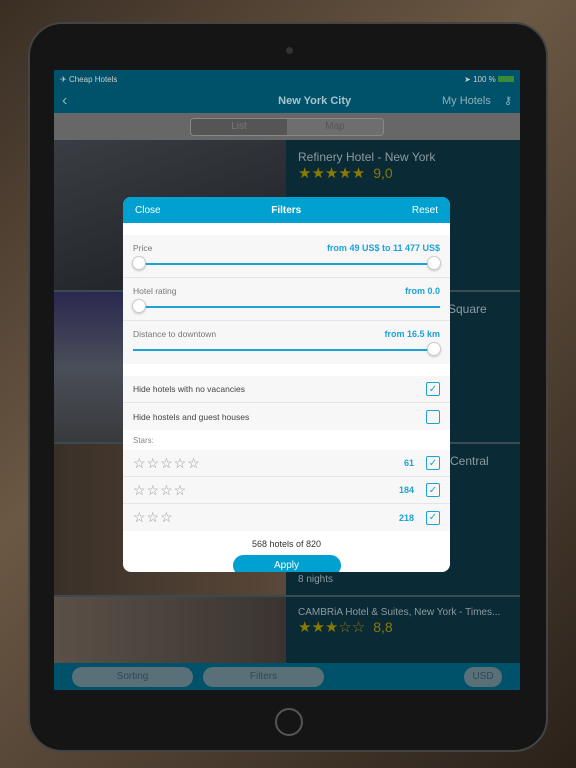 This screenshot has width=576, height=768. What do you see at coordinates (406, 517) in the screenshot?
I see `hotel-count: 218` at bounding box center [406, 517].